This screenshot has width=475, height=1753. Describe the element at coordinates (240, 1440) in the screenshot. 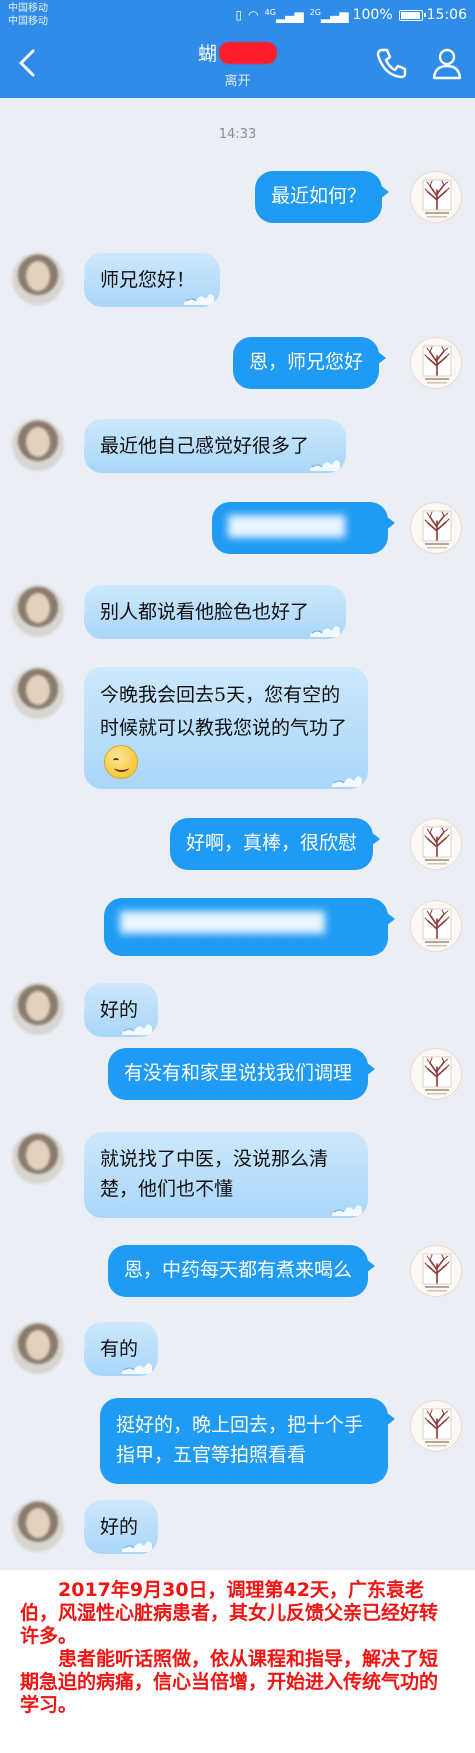

I see `message-text: 挺好的，晚上回去，把十个手指甲，五官等拍照看看` at that location.